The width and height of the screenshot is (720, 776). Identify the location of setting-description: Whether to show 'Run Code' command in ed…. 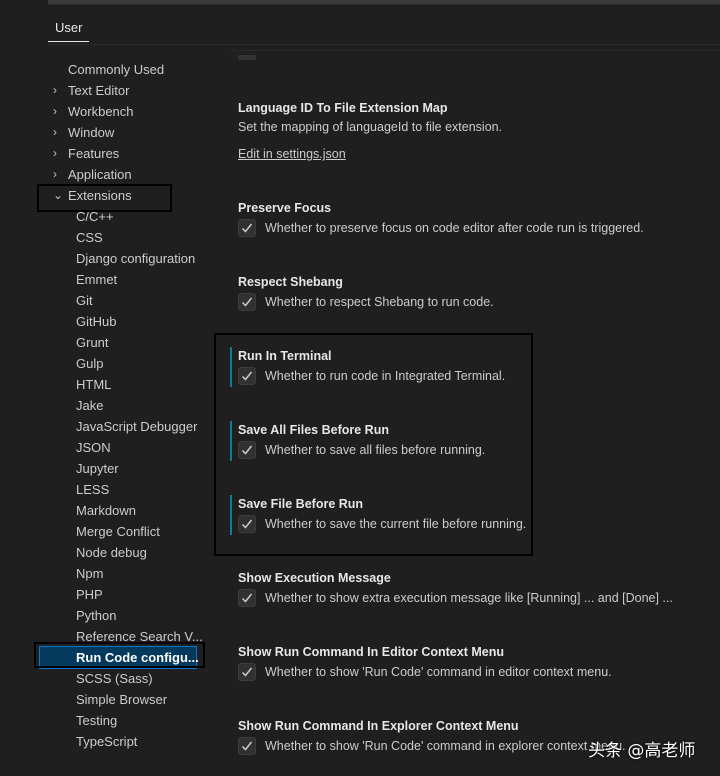
(438, 672).